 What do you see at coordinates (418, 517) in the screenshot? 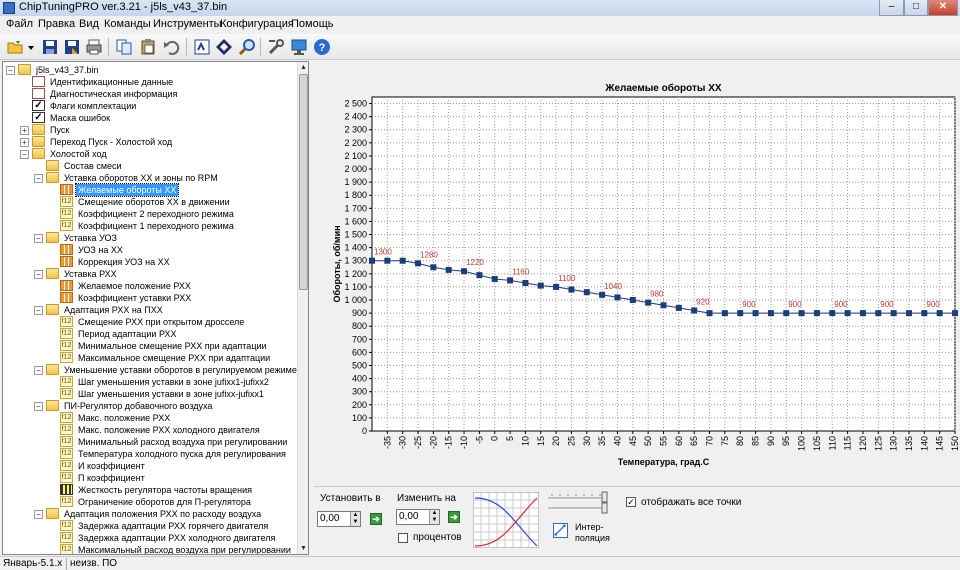
I see `change-value-input: 0,00 ▲ ▼` at bounding box center [418, 517].